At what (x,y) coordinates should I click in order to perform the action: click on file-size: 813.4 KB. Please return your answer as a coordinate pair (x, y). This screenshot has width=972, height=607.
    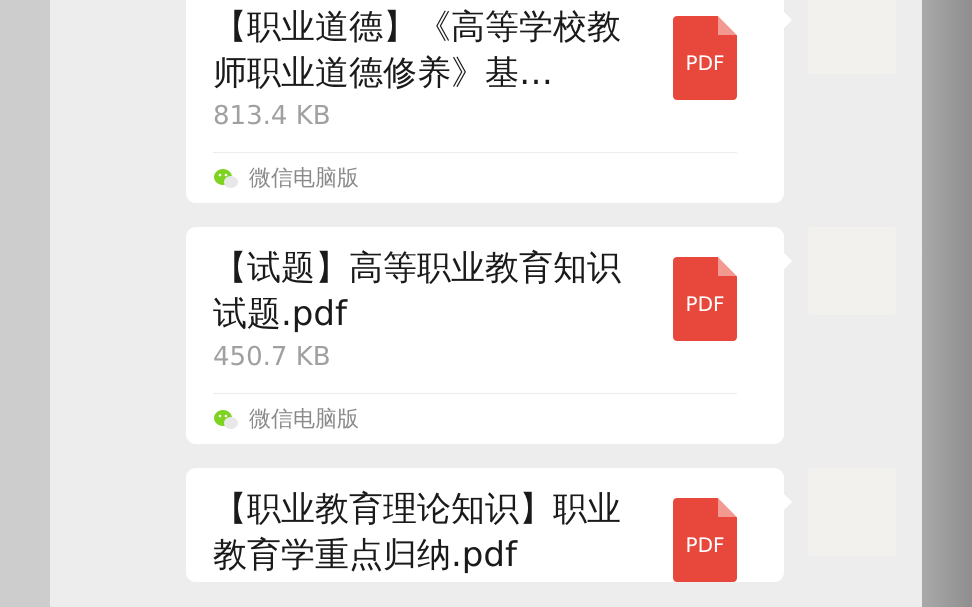
    Looking at the image, I should click on (272, 116).